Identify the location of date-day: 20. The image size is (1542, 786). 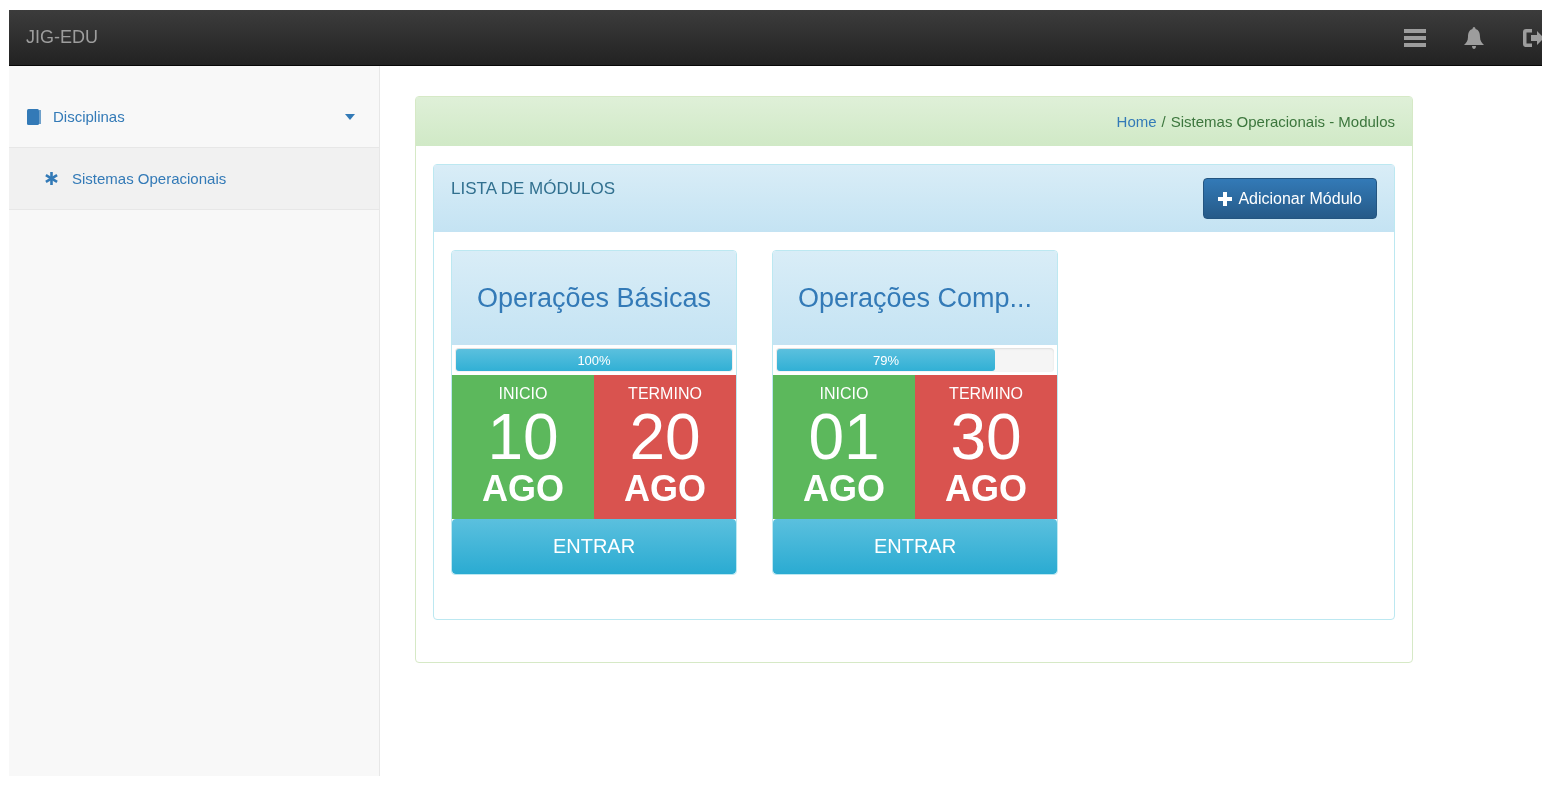
(665, 437).